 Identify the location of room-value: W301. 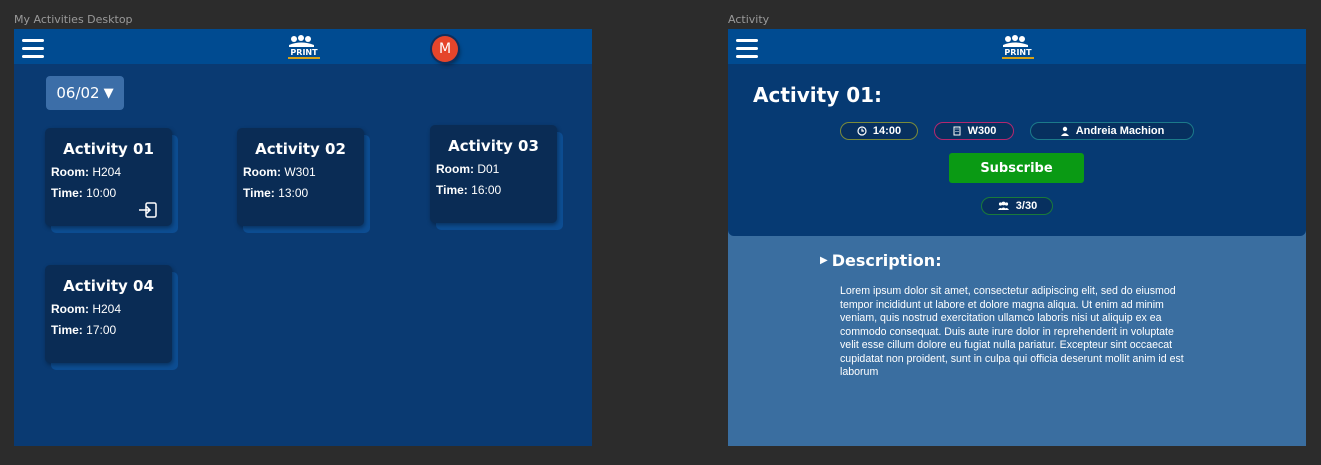
(300, 172).